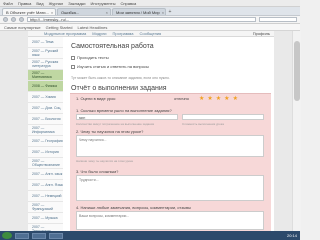 The height and width of the screenshot is (240, 320). Describe the element at coordinates (45, 174) in the screenshot. I see `sidebar-item: 2007 — Англ. язык` at that location.